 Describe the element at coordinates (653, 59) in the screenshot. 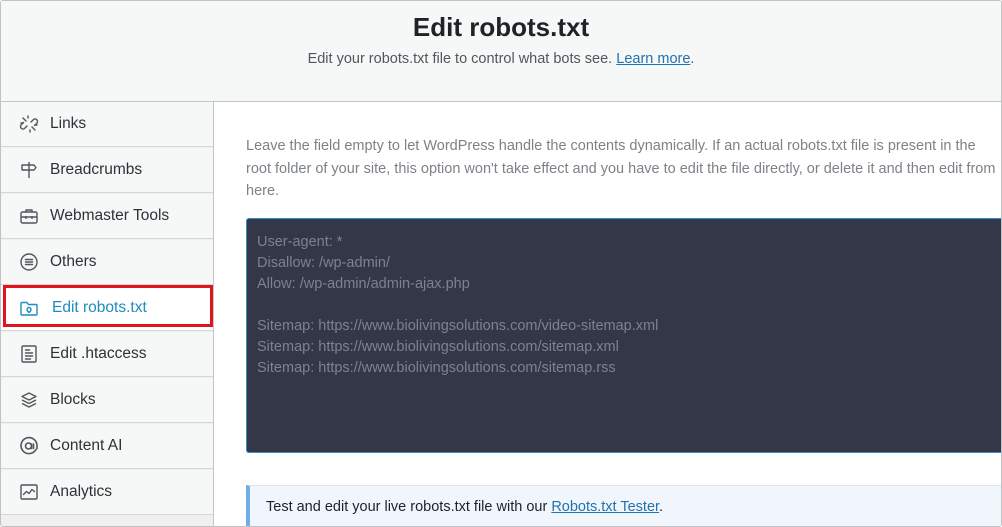

I see `learn-more-link: Learn more` at that location.